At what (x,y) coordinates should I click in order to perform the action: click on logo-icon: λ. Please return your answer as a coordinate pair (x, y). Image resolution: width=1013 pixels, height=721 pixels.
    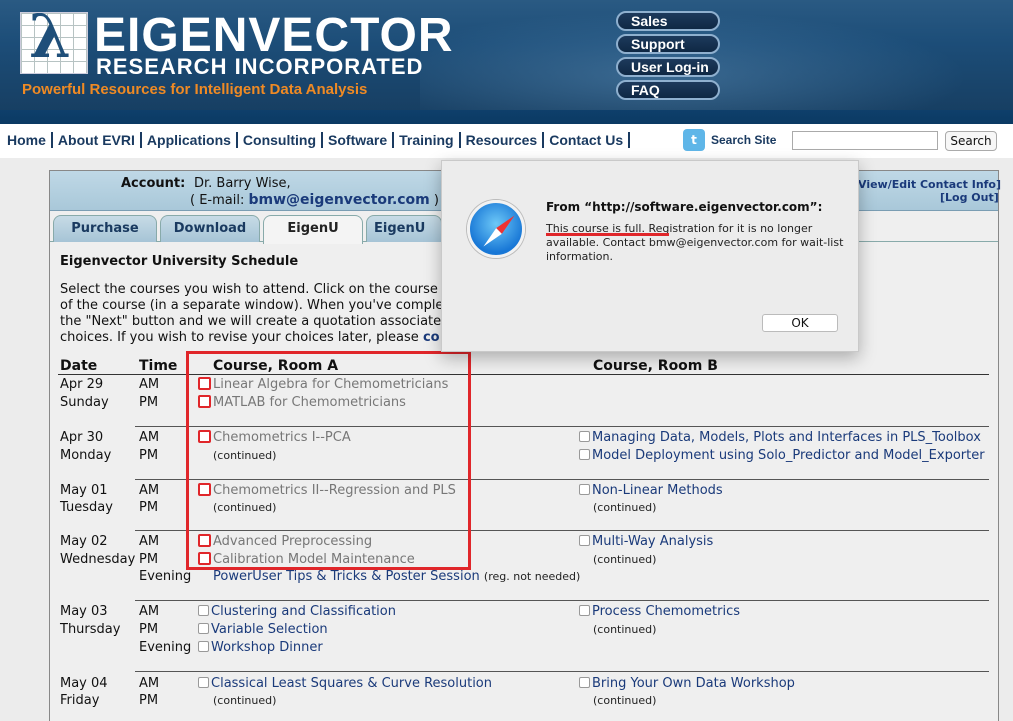
    Looking at the image, I should click on (54, 43).